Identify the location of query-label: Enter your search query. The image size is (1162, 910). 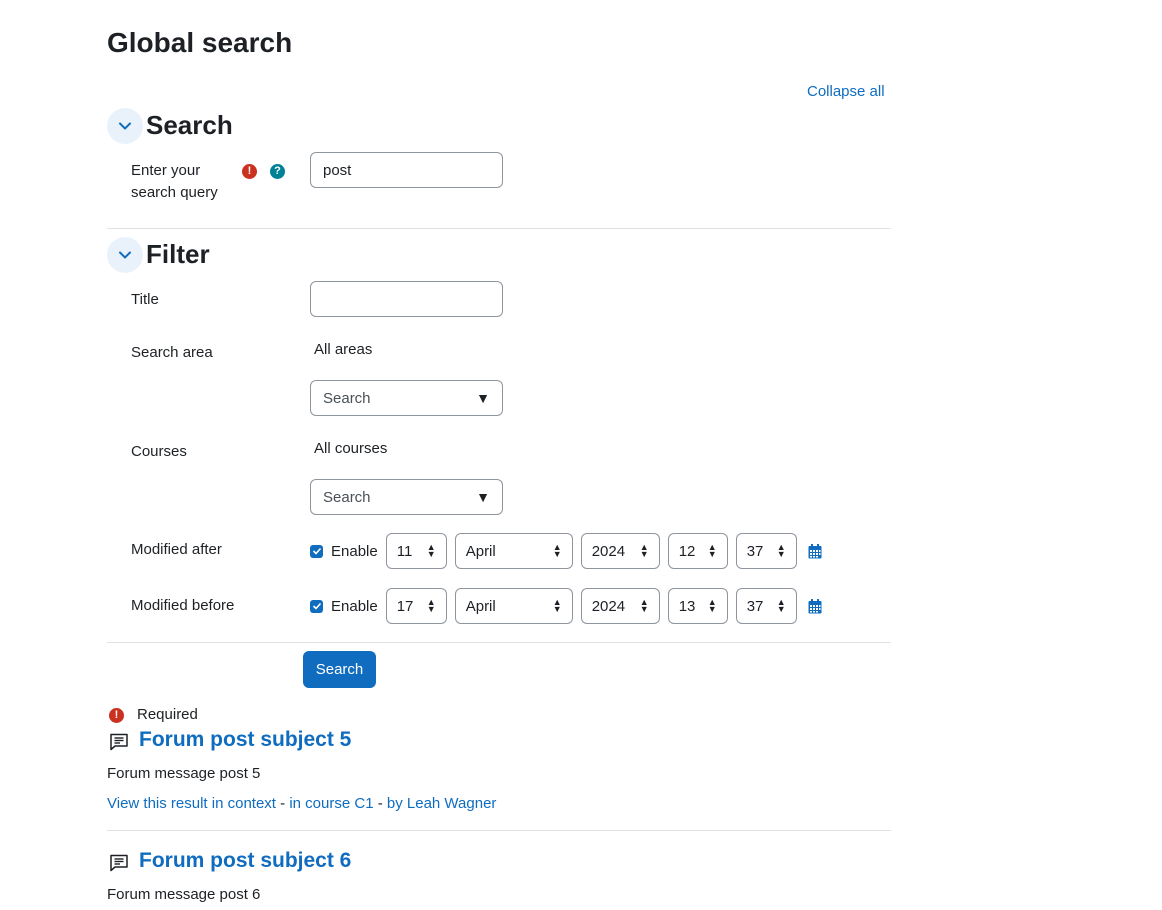
(174, 181).